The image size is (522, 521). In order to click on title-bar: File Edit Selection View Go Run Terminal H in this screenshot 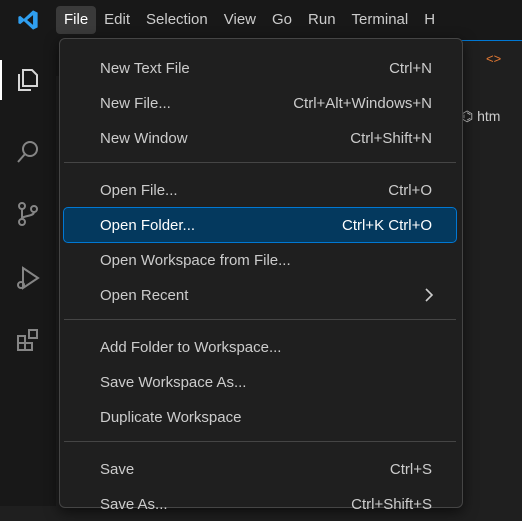, I will do `click(261, 20)`.